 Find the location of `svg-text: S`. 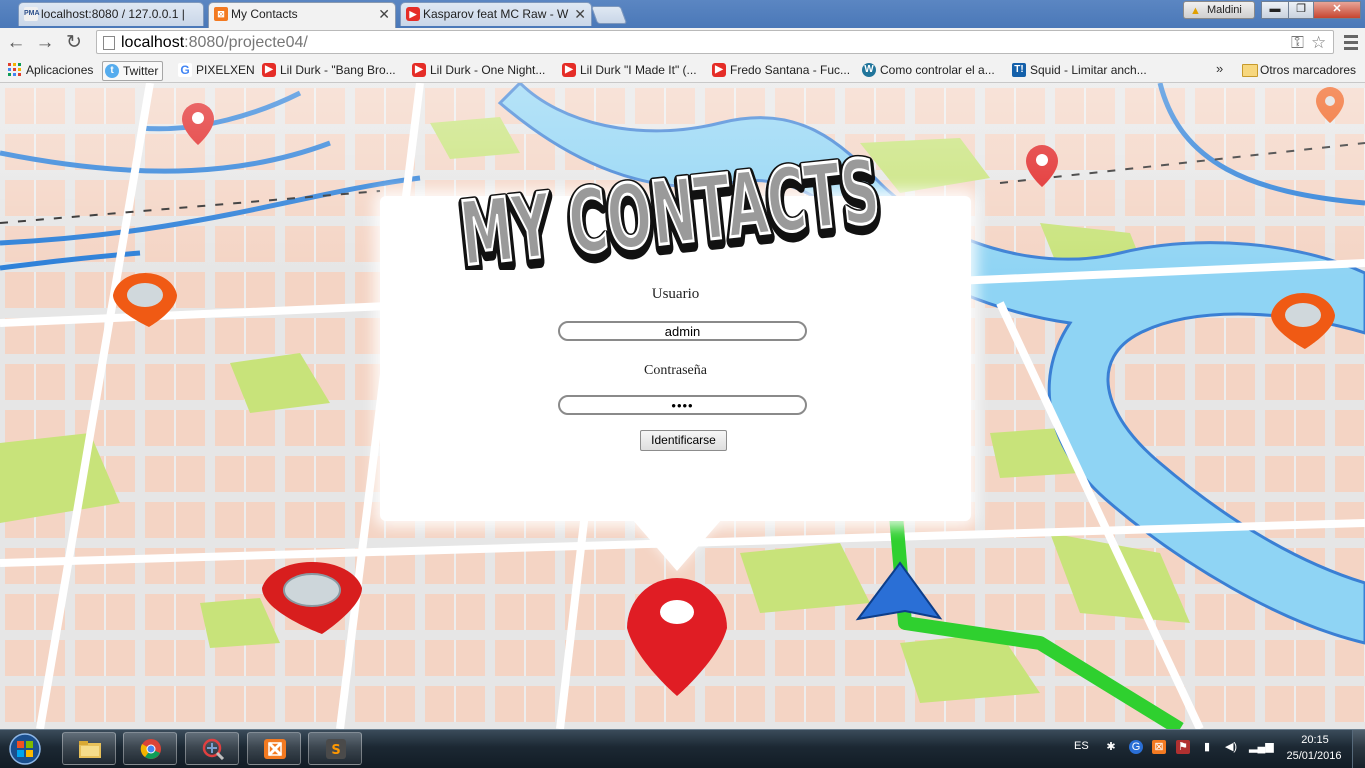

svg-text: S is located at coordinates (335, 750).